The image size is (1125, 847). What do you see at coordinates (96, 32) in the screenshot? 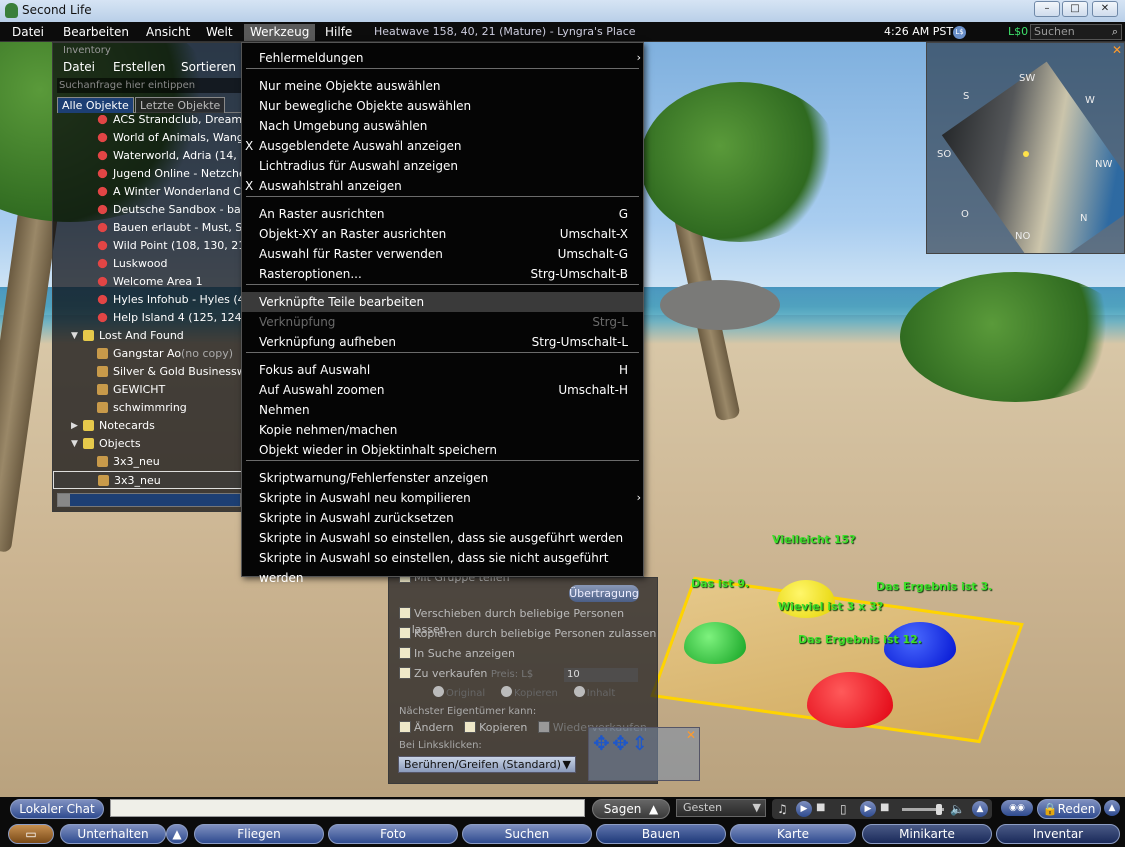
I see `menu-bearbeiten: Bearbeiten` at bounding box center [96, 32].